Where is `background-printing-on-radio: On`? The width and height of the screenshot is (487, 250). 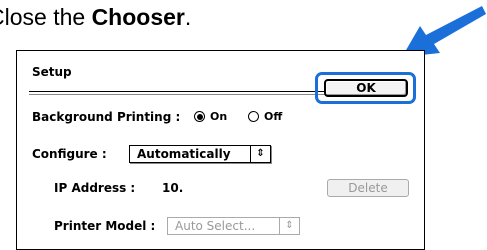 background-printing-on-radio: On is located at coordinates (210, 116).